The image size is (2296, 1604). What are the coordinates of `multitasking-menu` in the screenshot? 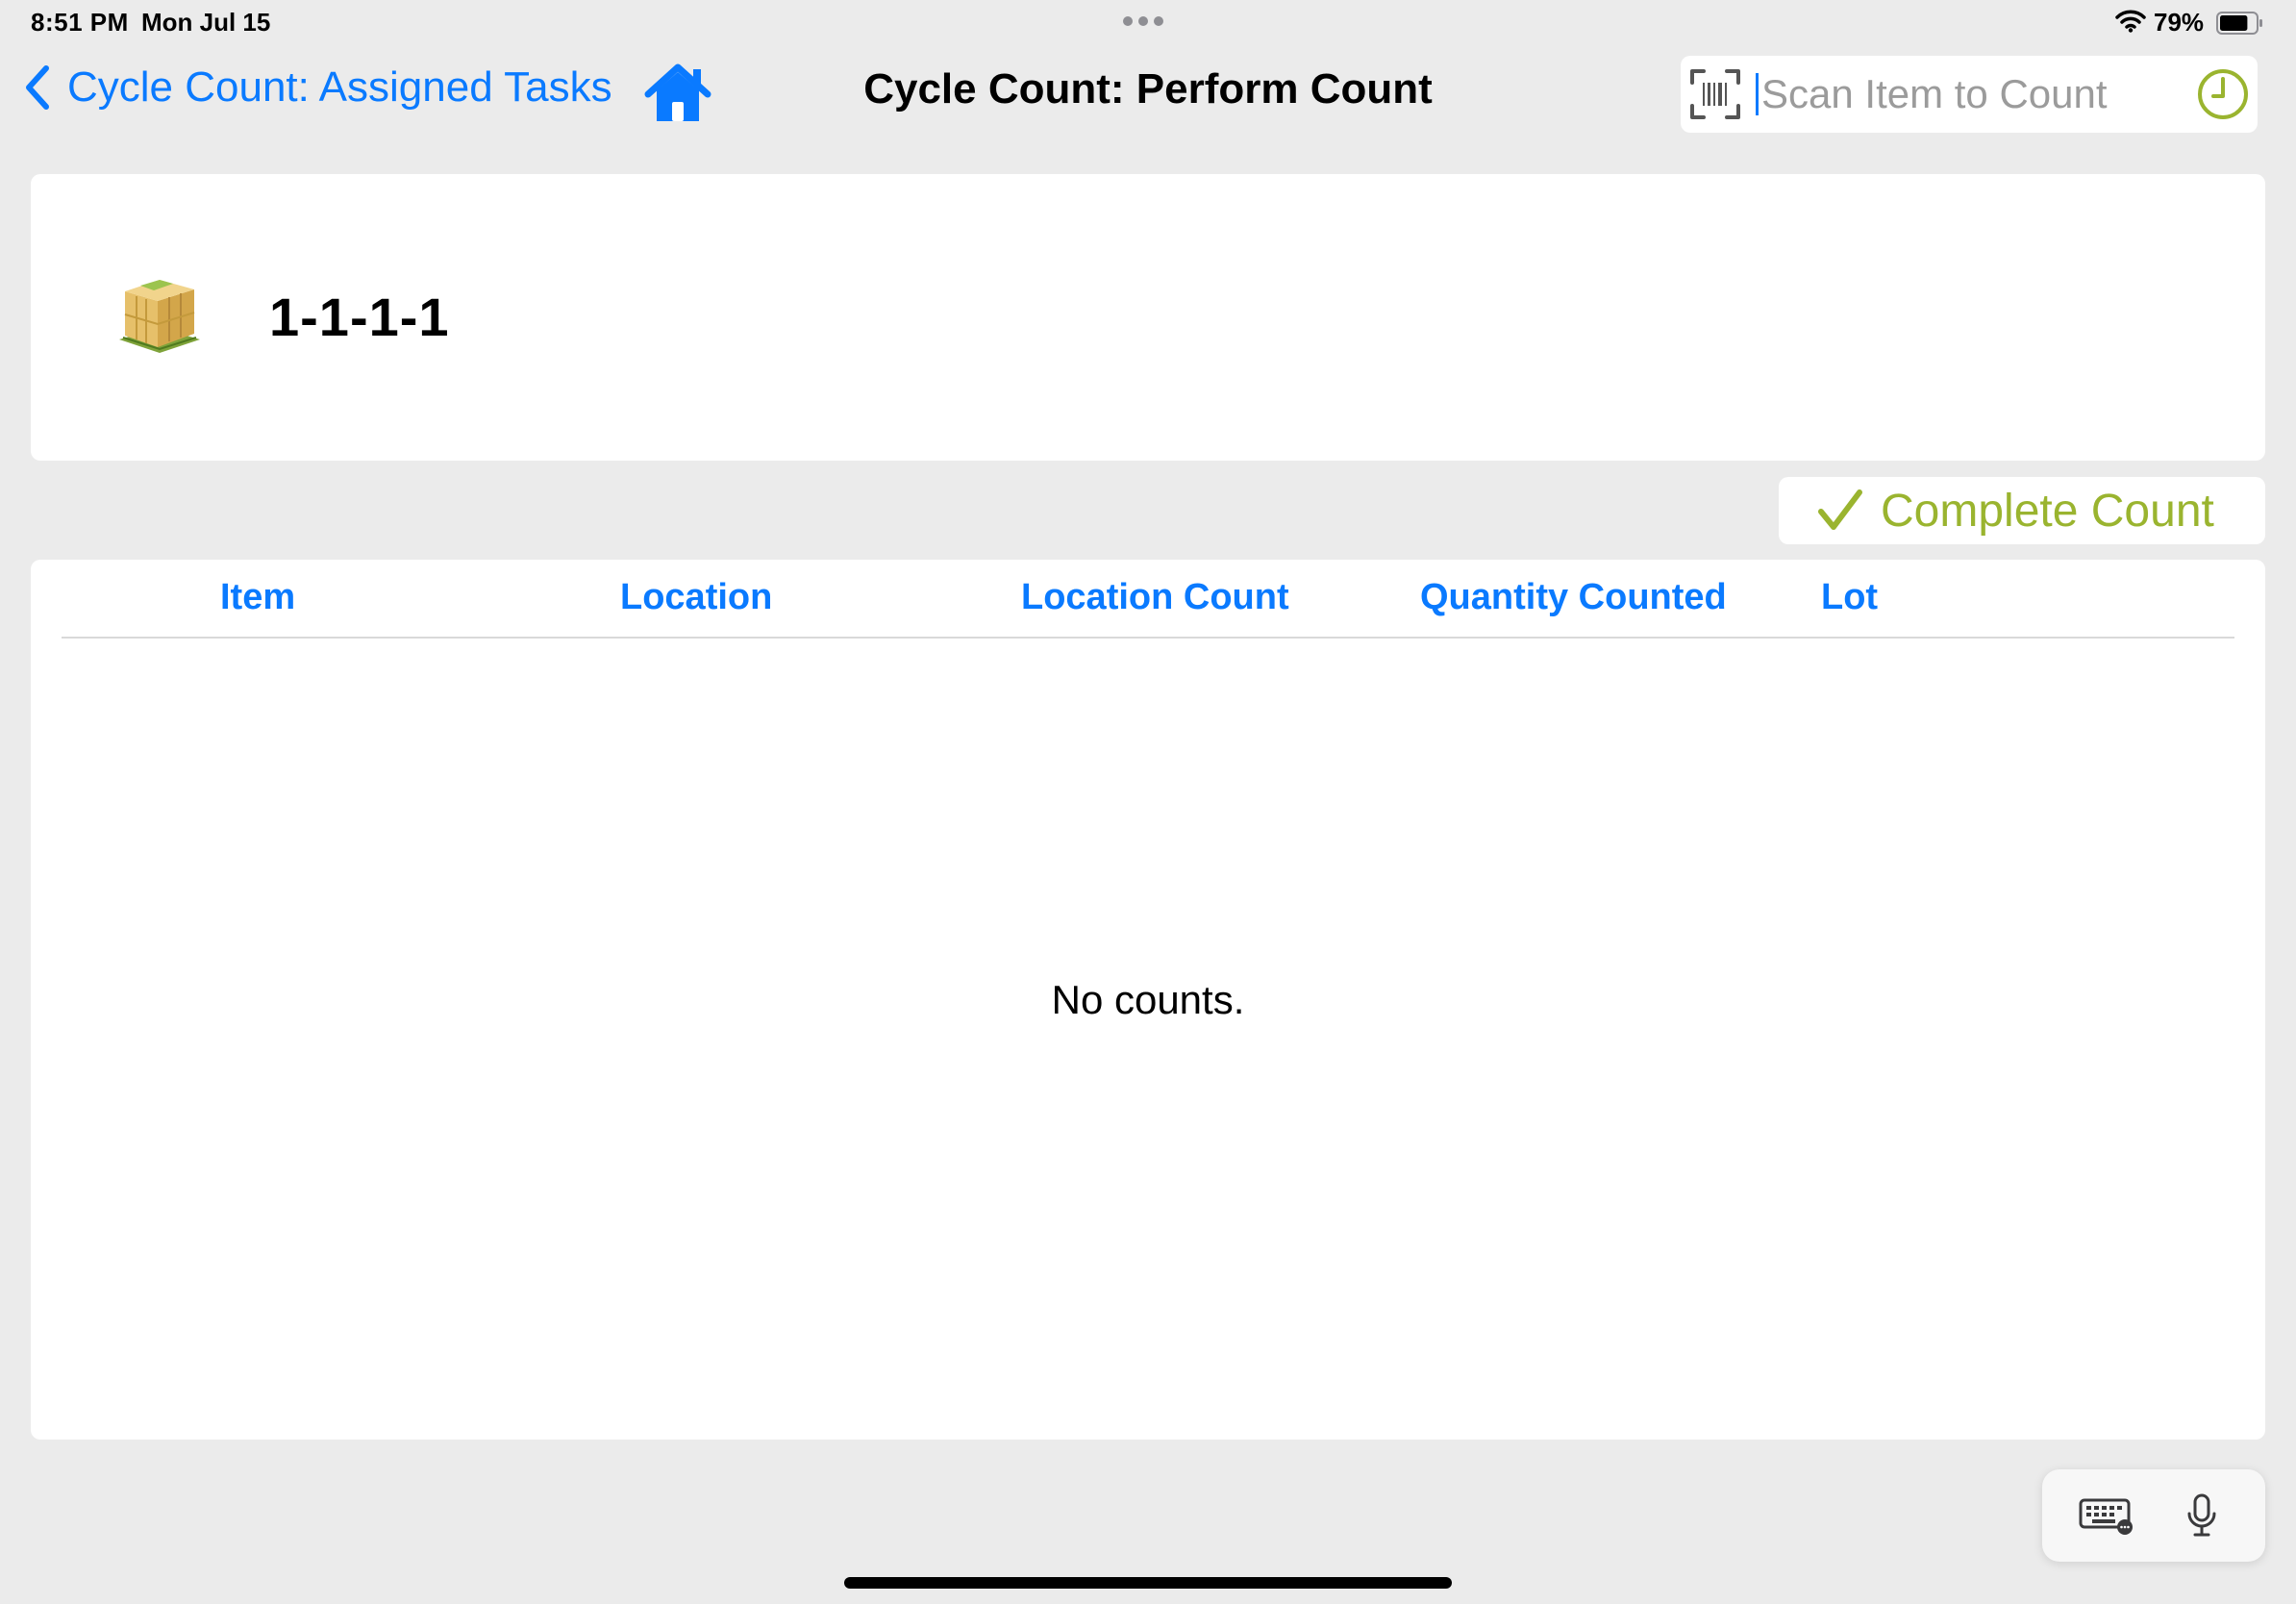 It's located at (1143, 21).